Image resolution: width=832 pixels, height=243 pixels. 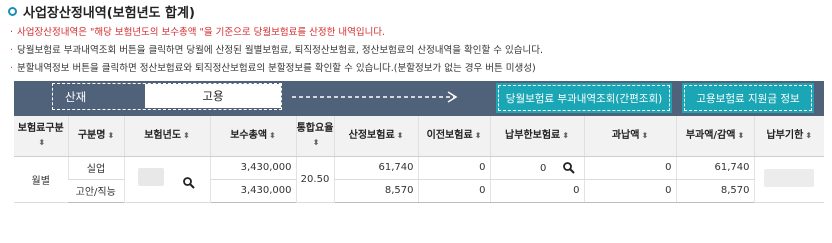 What do you see at coordinates (314, 136) in the screenshot?
I see `col-header-rate: 통합요율⬍` at bounding box center [314, 136].